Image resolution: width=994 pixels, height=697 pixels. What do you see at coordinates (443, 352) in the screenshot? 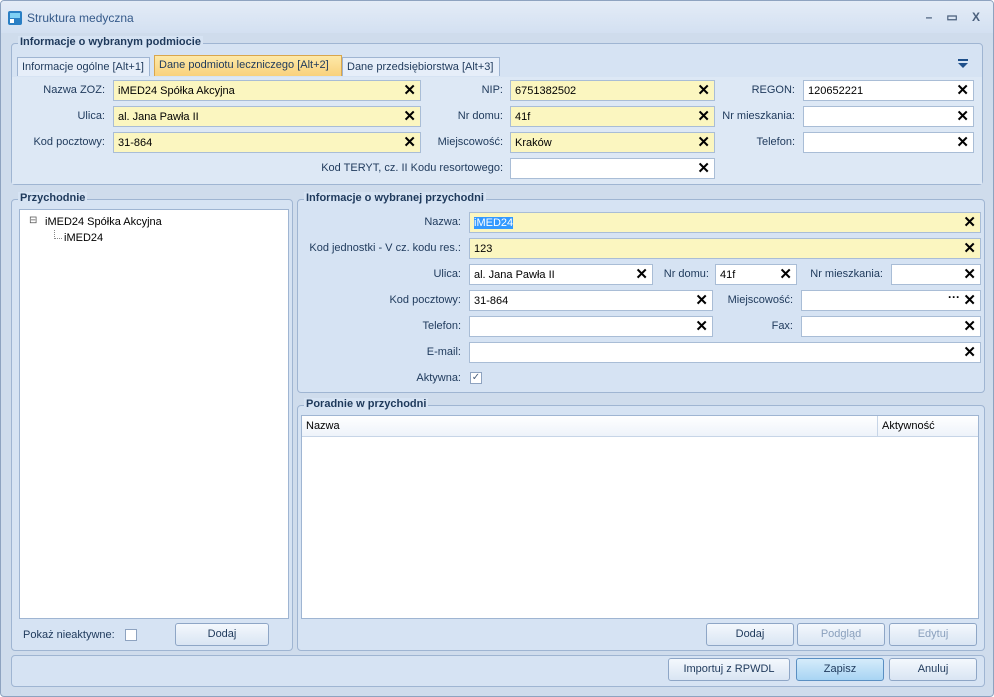
I see `clinic-email-label: E-mail:` at bounding box center [443, 352].